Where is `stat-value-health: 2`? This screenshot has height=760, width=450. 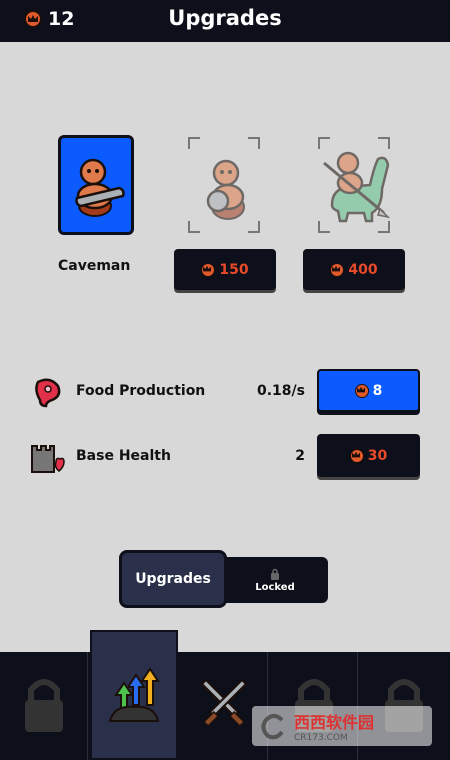
stat-value-health: 2 is located at coordinates (300, 456).